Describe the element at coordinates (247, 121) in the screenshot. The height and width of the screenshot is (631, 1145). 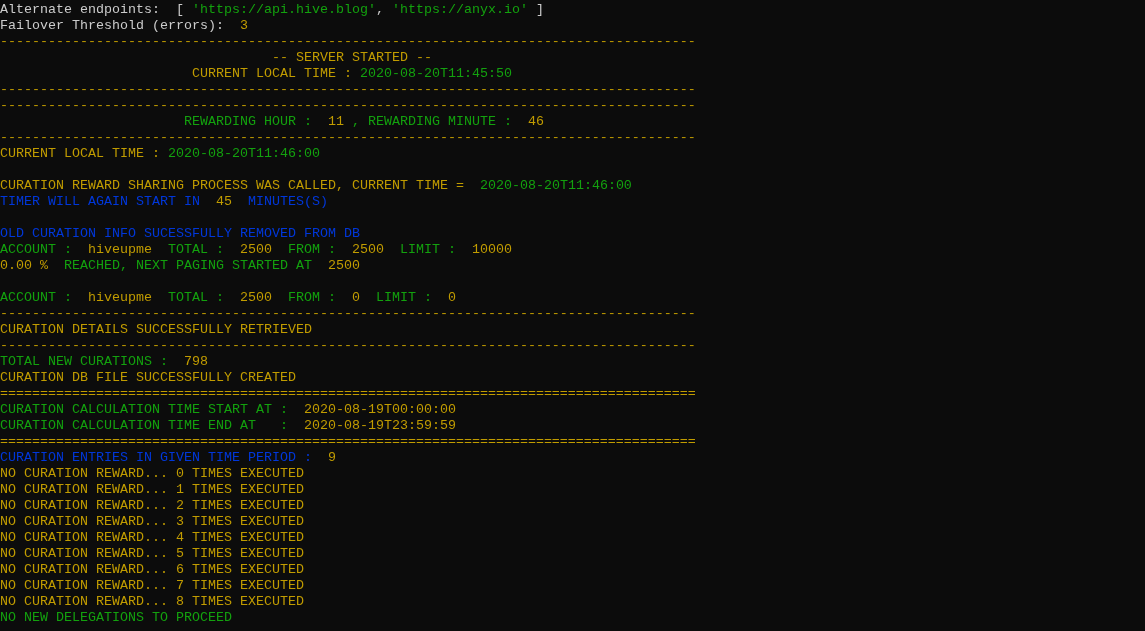
I see `output-text: REWARDING HOUR :` at that location.